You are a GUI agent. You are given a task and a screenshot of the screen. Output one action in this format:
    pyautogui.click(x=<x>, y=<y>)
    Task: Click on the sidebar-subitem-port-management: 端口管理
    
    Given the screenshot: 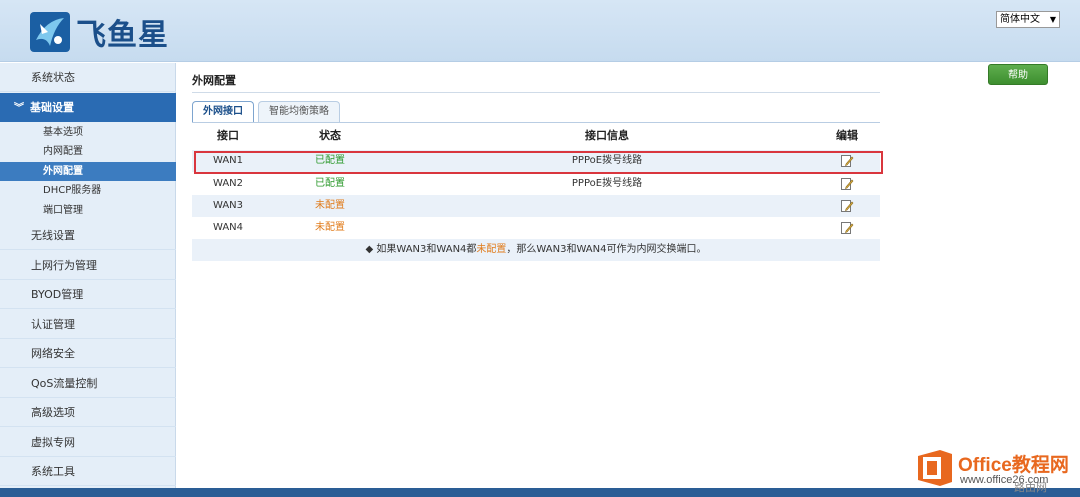 What is the action you would take?
    pyautogui.click(x=88, y=210)
    